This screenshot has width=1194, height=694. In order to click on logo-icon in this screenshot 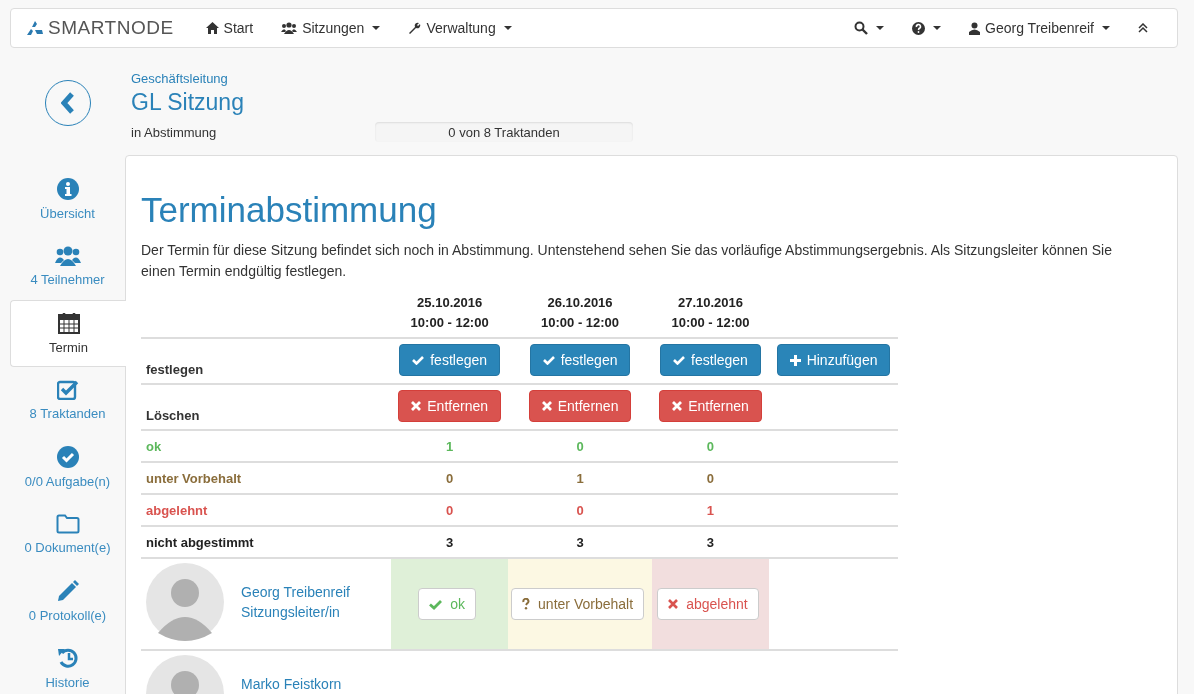, I will do `click(35, 28)`.